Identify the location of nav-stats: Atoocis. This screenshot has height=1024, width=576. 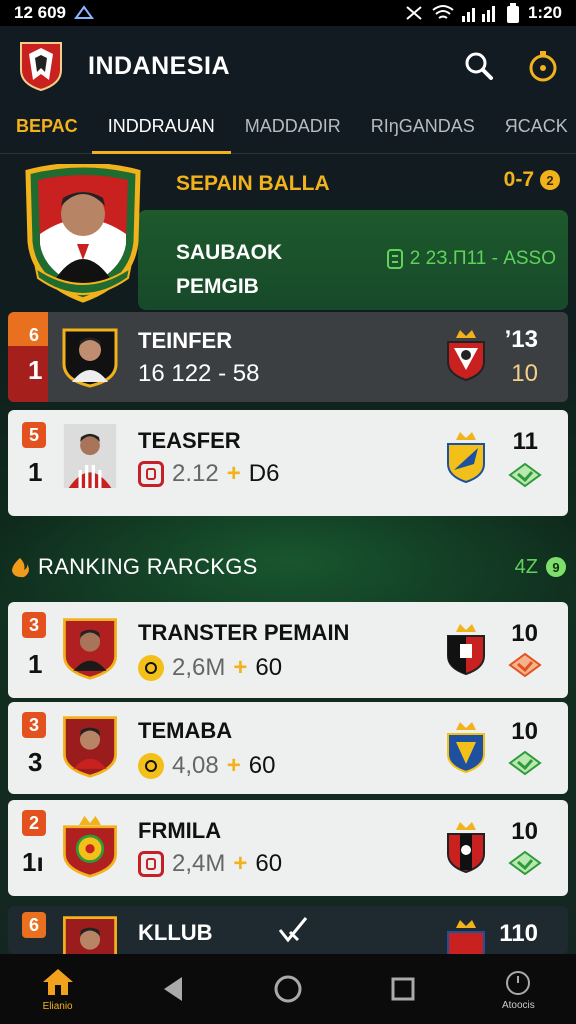
(518, 989).